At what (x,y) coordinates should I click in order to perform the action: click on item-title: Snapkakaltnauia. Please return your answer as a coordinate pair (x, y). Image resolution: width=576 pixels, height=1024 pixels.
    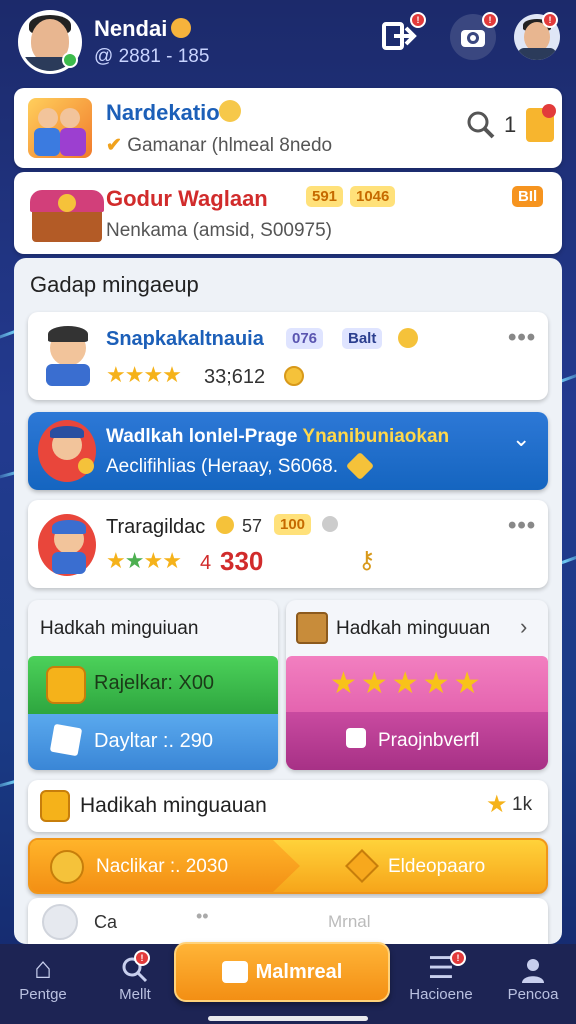
    Looking at the image, I should click on (185, 339).